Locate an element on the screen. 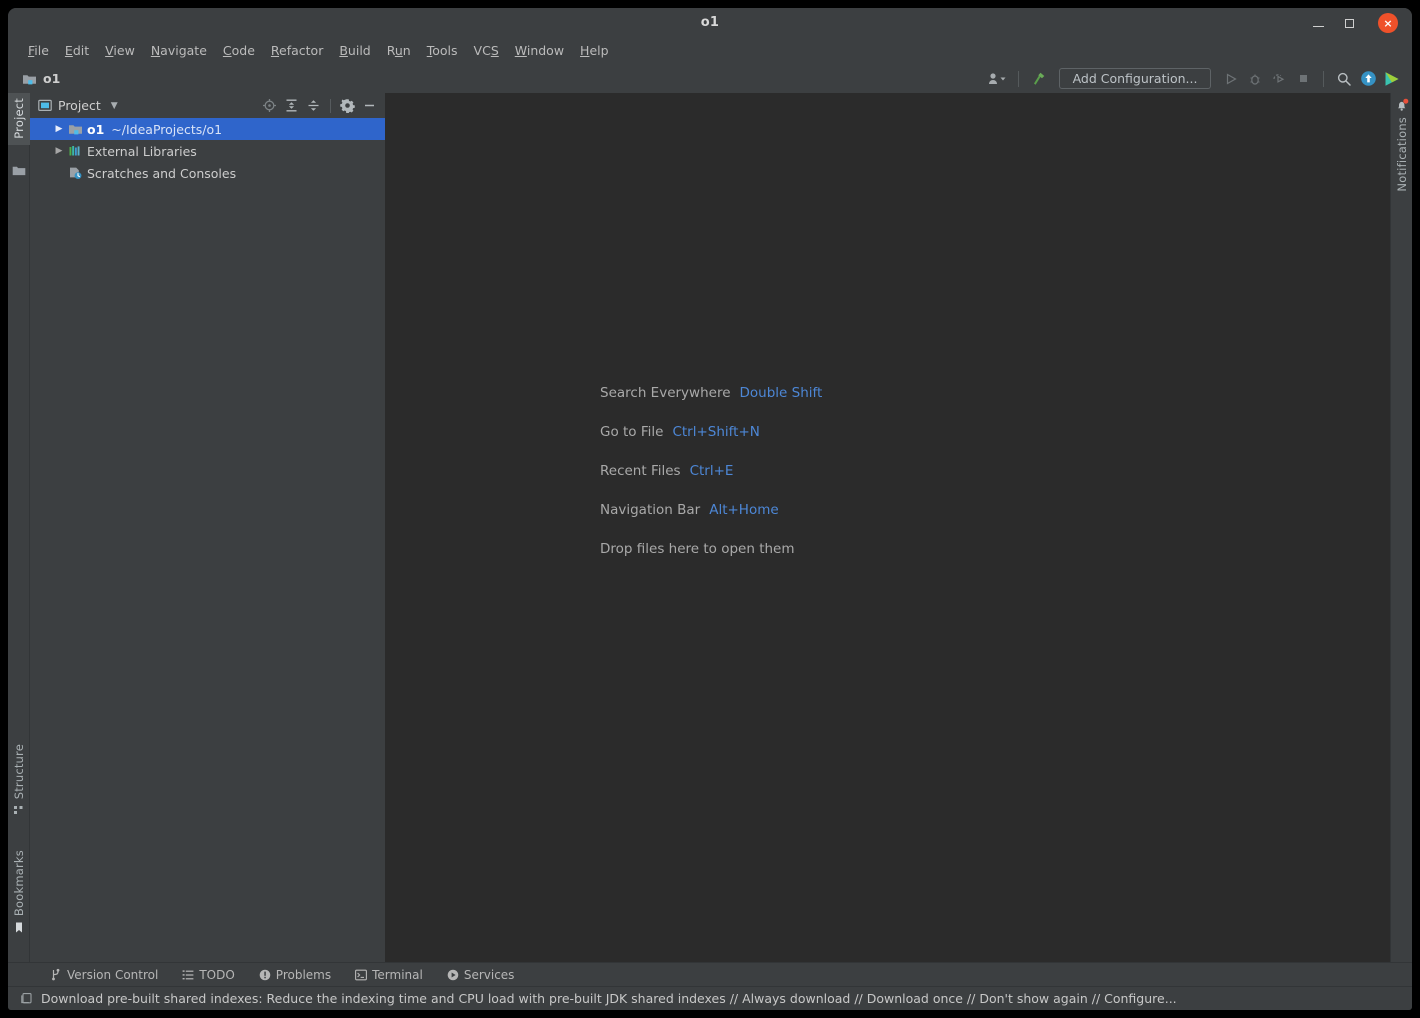  chevron-down-icon: ▼ is located at coordinates (114, 106).